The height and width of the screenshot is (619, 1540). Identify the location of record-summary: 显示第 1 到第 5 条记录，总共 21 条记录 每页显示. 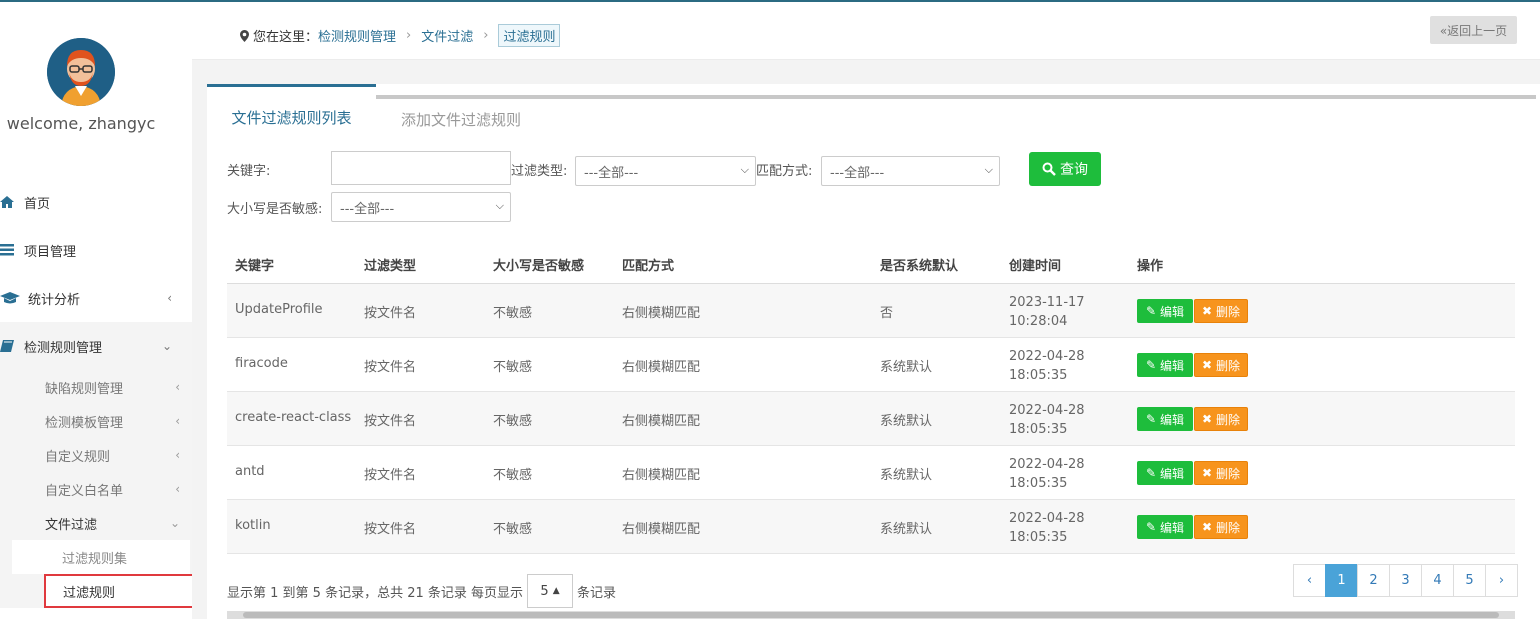
(375, 593).